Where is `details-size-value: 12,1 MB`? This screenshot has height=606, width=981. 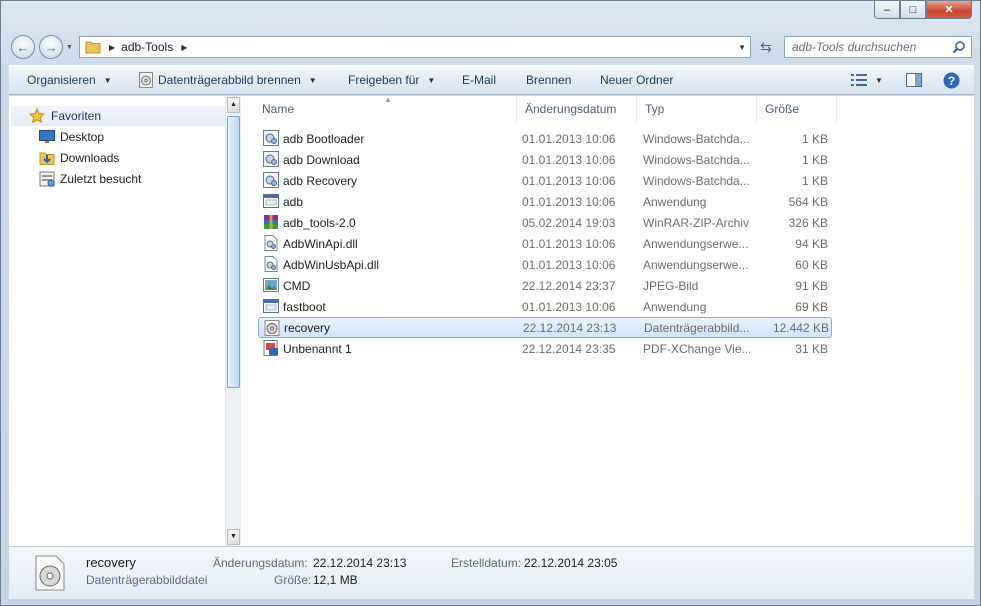 details-size-value: 12,1 MB is located at coordinates (335, 580).